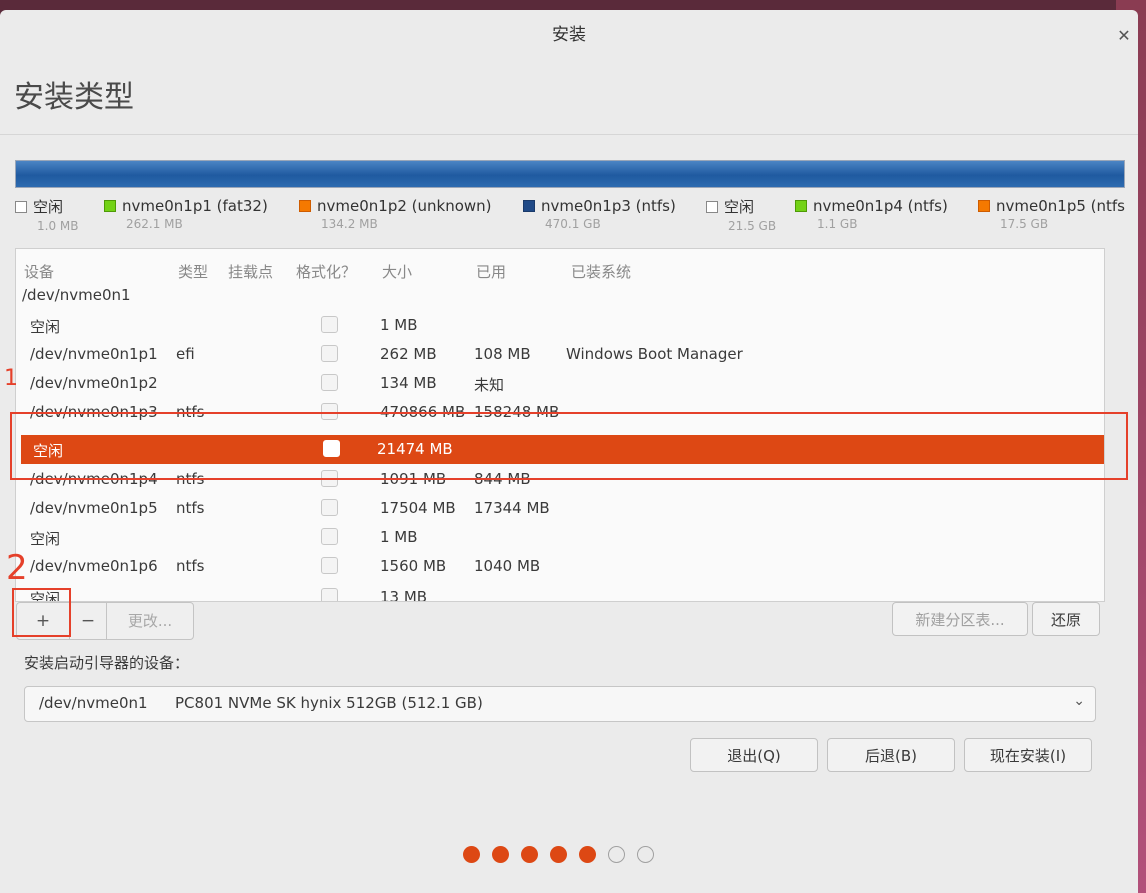  What do you see at coordinates (349, 224) in the screenshot?
I see `legend-size: 134.2 MB` at bounding box center [349, 224].